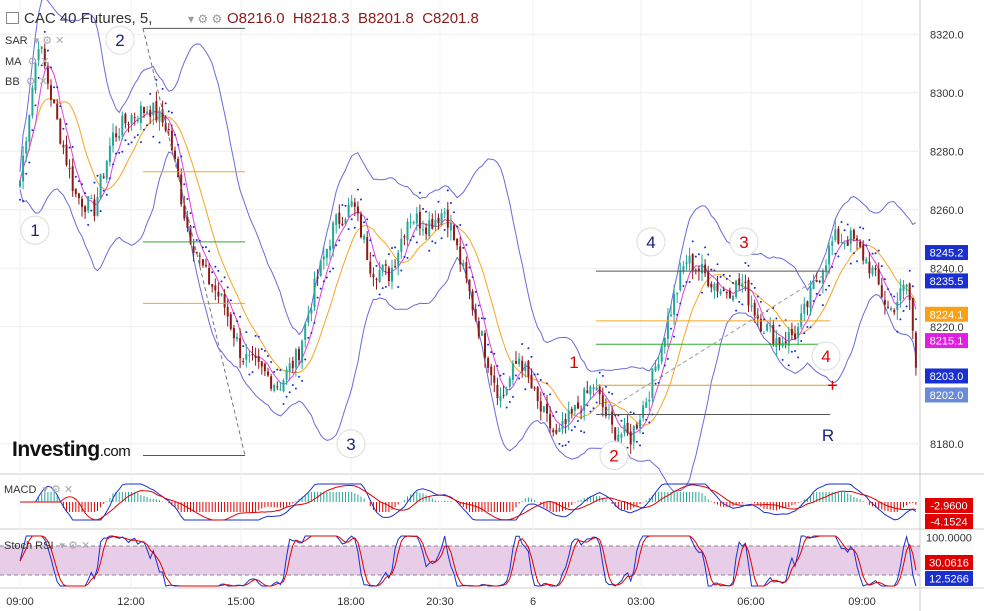 The width and height of the screenshot is (984, 611). I want to click on instrument-title: CAC 40 Futures, 5,, so click(88, 18).